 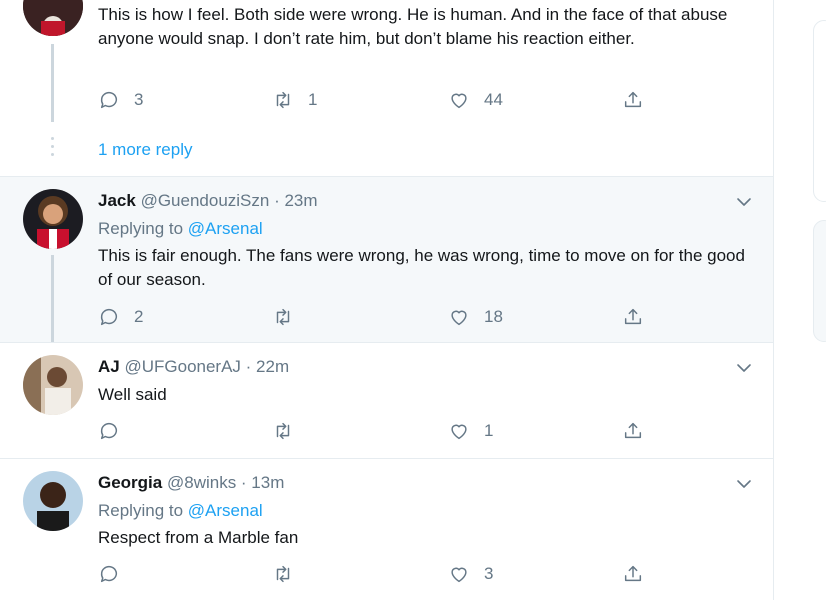 I want to click on like-button: 3, so click(x=470, y=574).